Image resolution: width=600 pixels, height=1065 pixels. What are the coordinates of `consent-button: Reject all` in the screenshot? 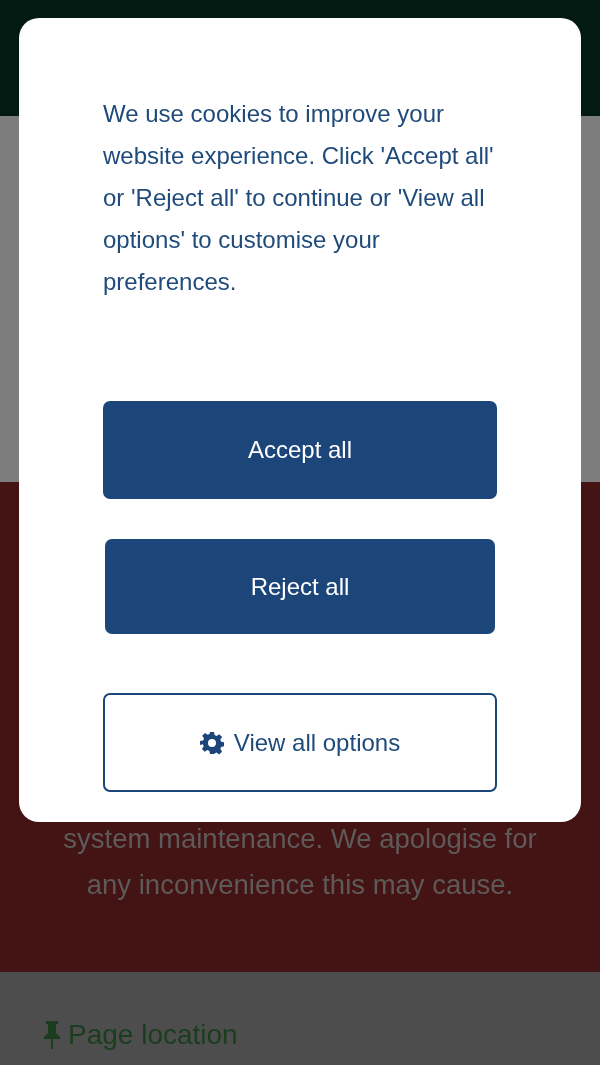 It's located at (300, 586).